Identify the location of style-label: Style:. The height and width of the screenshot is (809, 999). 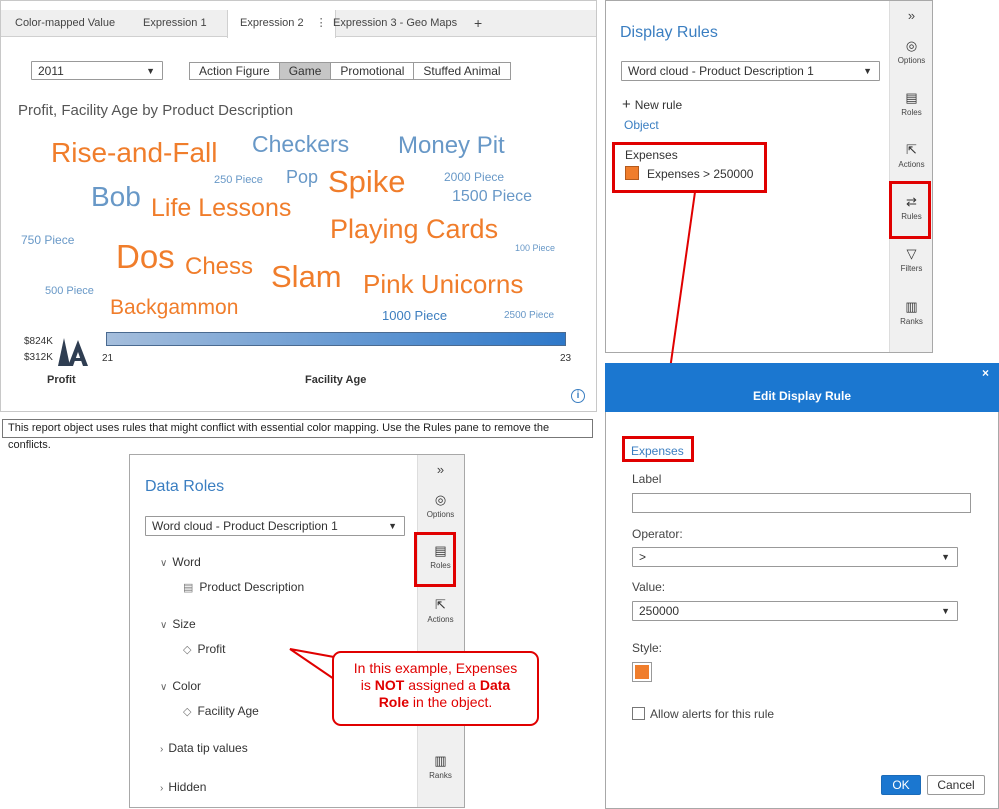
(647, 648).